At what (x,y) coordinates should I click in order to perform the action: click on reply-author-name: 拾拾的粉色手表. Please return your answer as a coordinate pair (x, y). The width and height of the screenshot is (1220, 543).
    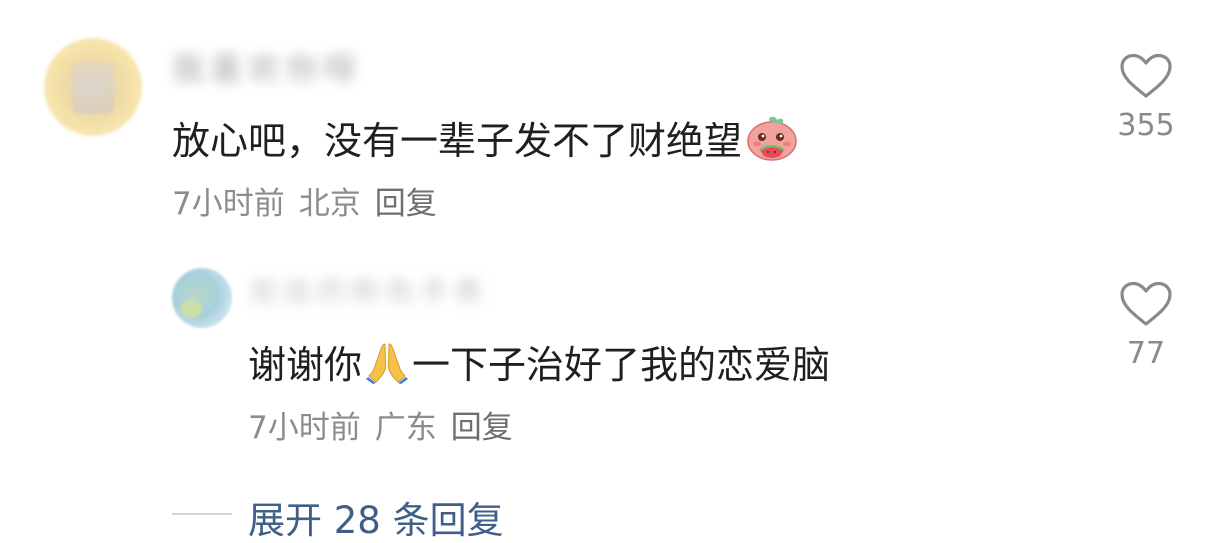
    Looking at the image, I should click on (369, 290).